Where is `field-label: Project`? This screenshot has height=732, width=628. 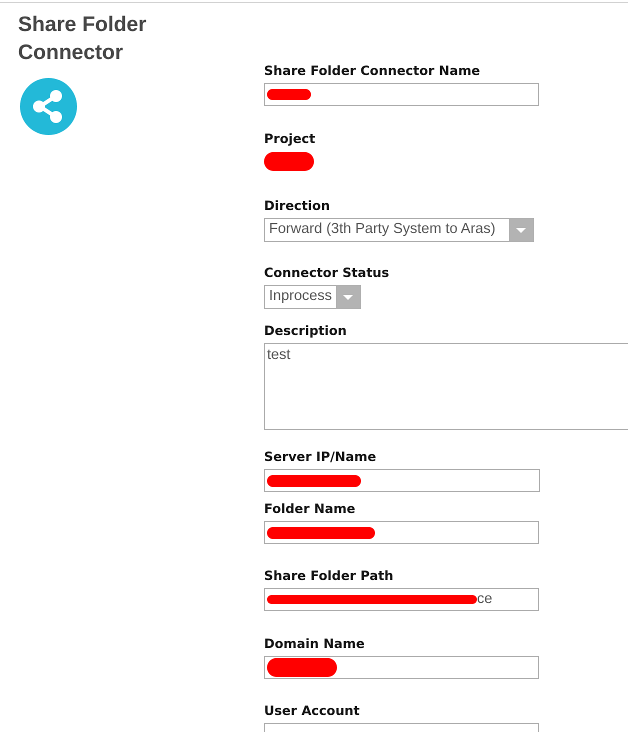
field-label: Project is located at coordinates (290, 139).